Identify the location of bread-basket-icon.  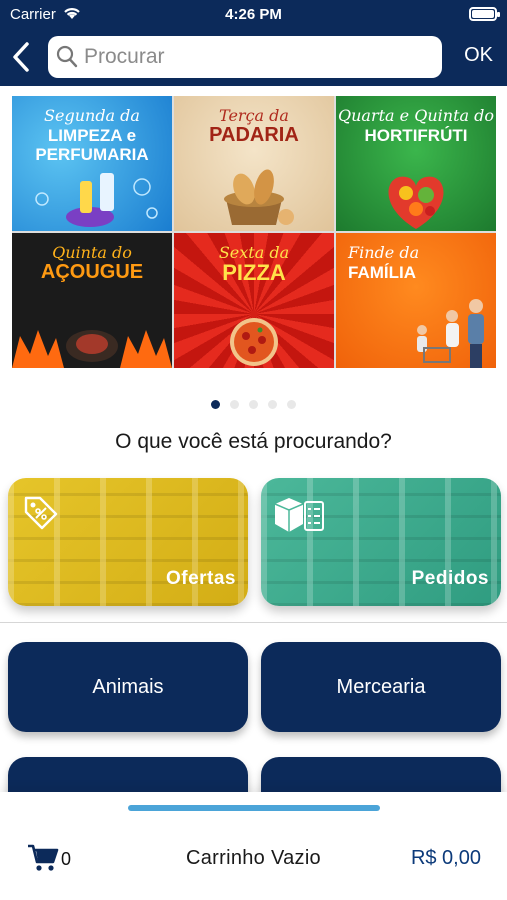
(259, 197).